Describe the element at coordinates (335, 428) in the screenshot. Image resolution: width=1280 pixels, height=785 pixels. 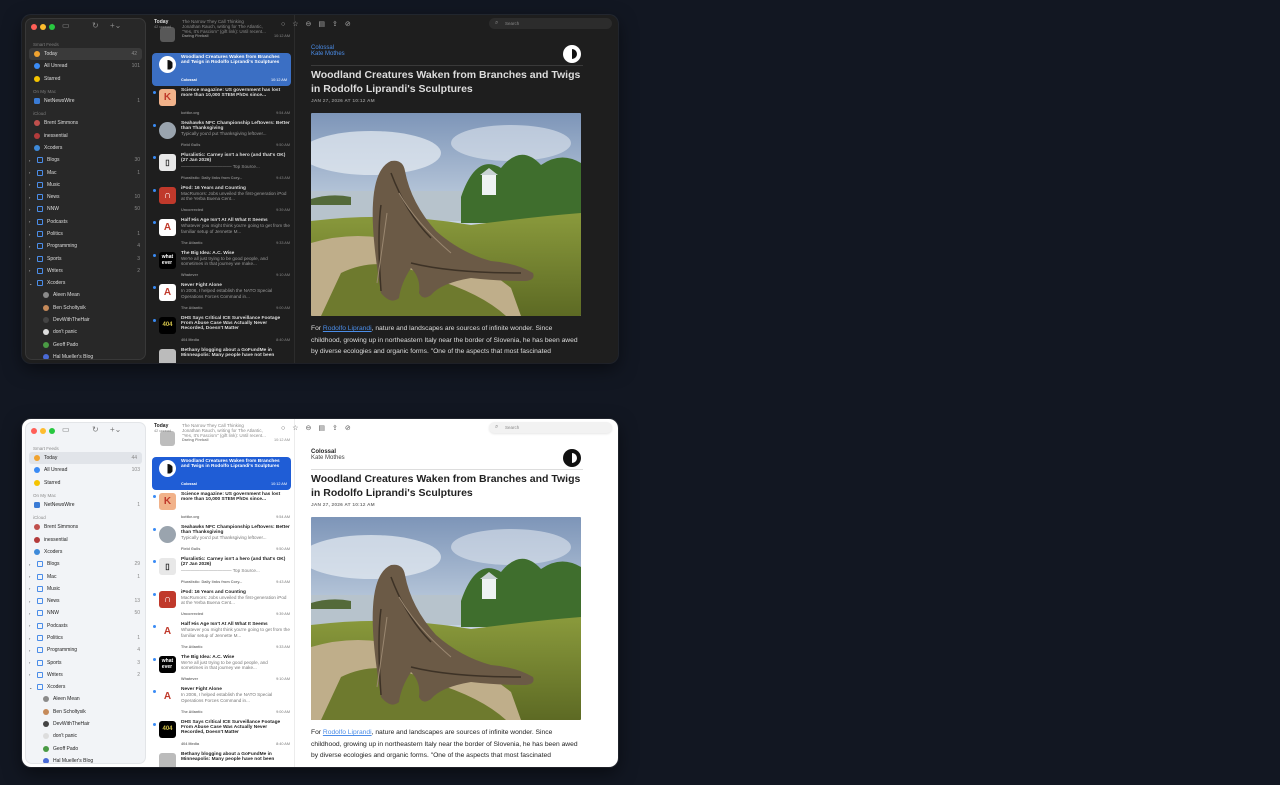
I see `share-icon: ⇪` at that location.